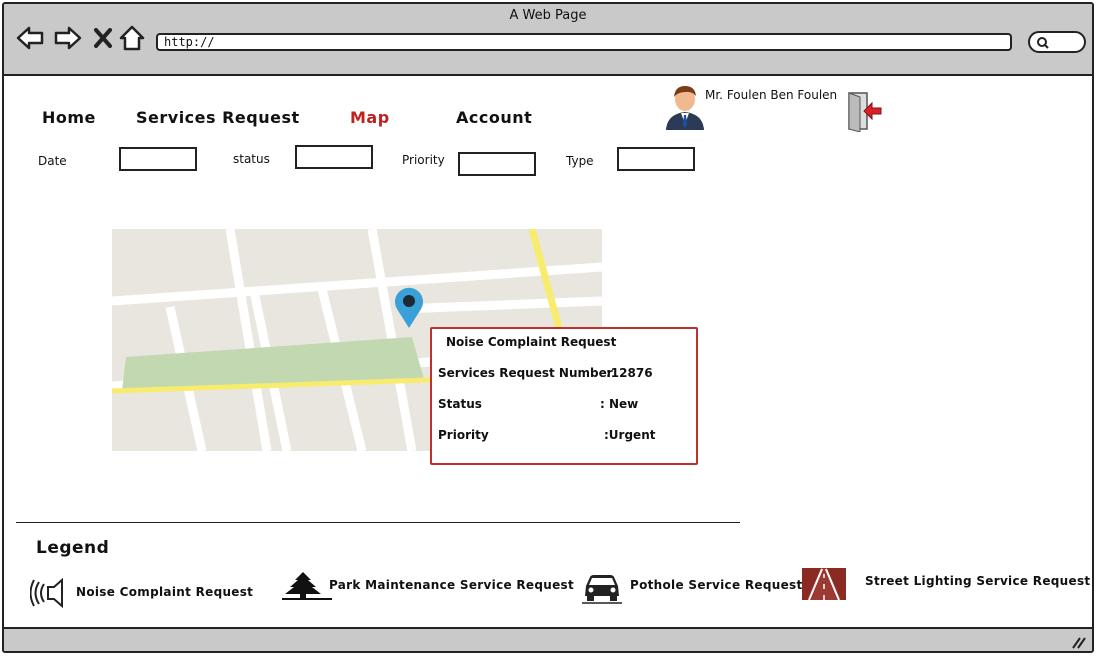  Describe the element at coordinates (68, 38) in the screenshot. I see `forward-icon` at that location.